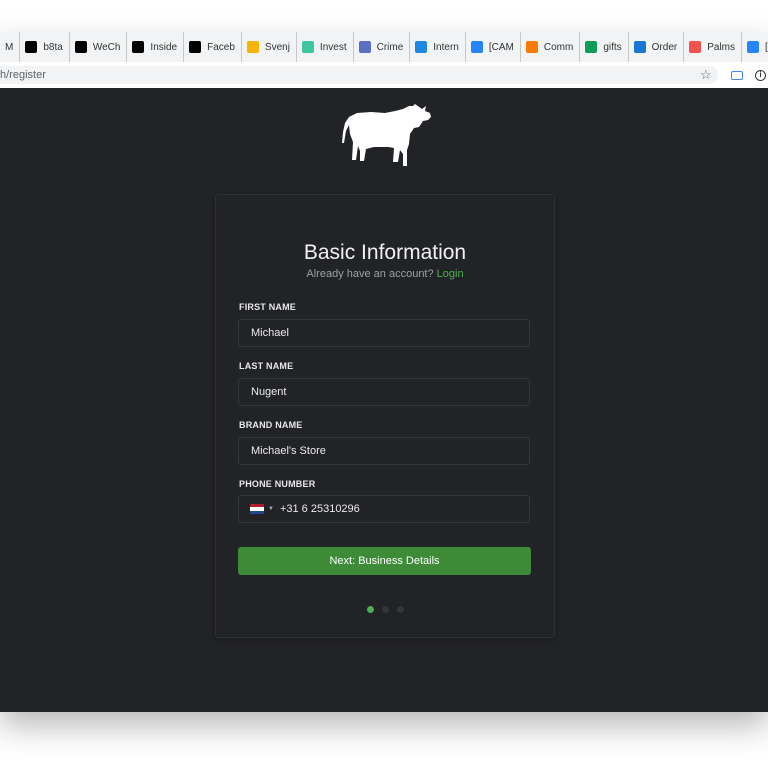  I want to click on bookmark-label: Crime, so click(390, 47).